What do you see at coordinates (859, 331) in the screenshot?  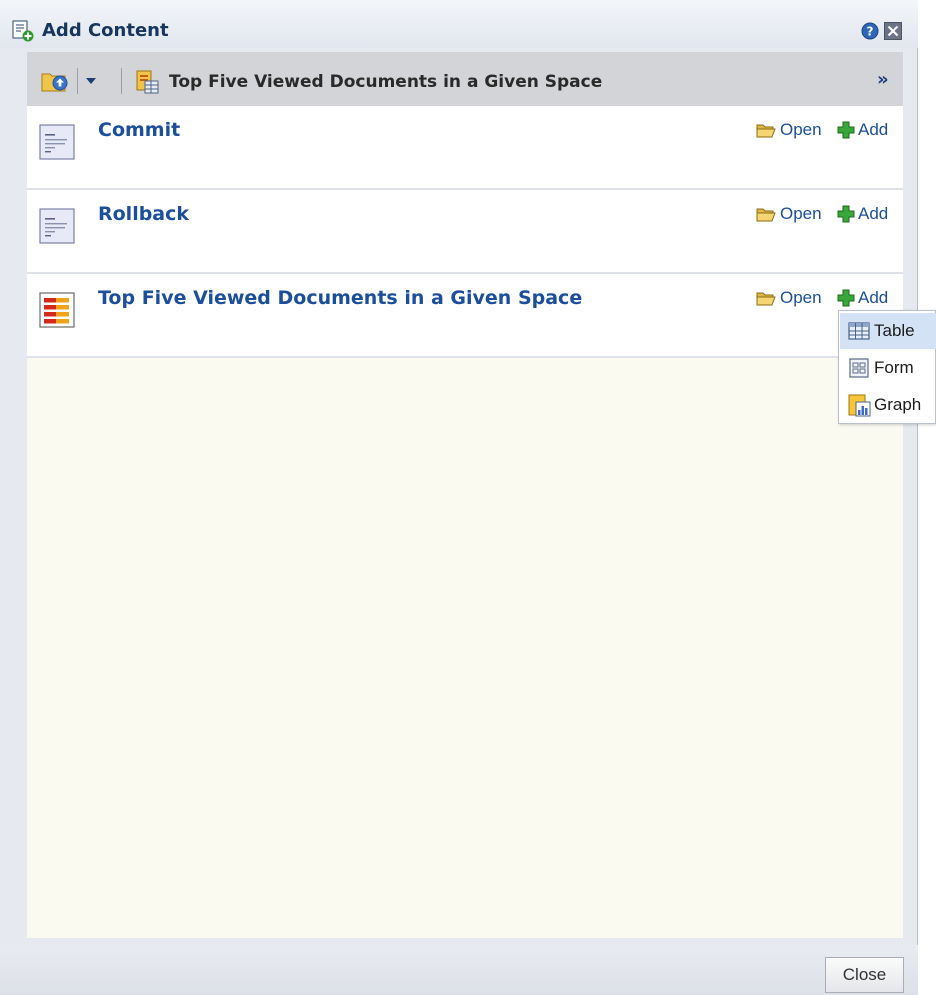 I see `table-icon` at bounding box center [859, 331].